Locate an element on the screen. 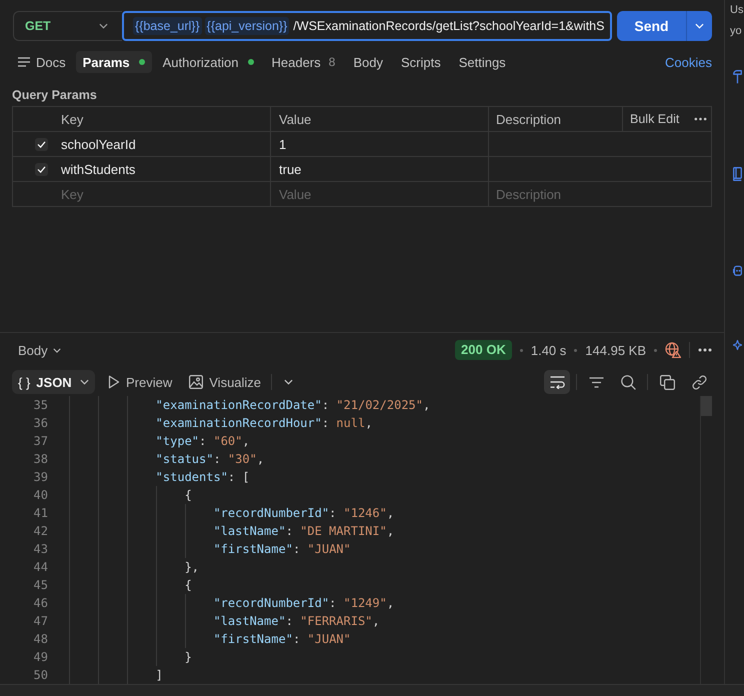 The height and width of the screenshot is (696, 744). code-line: "recordNumberId": "1249", is located at coordinates (303, 603).